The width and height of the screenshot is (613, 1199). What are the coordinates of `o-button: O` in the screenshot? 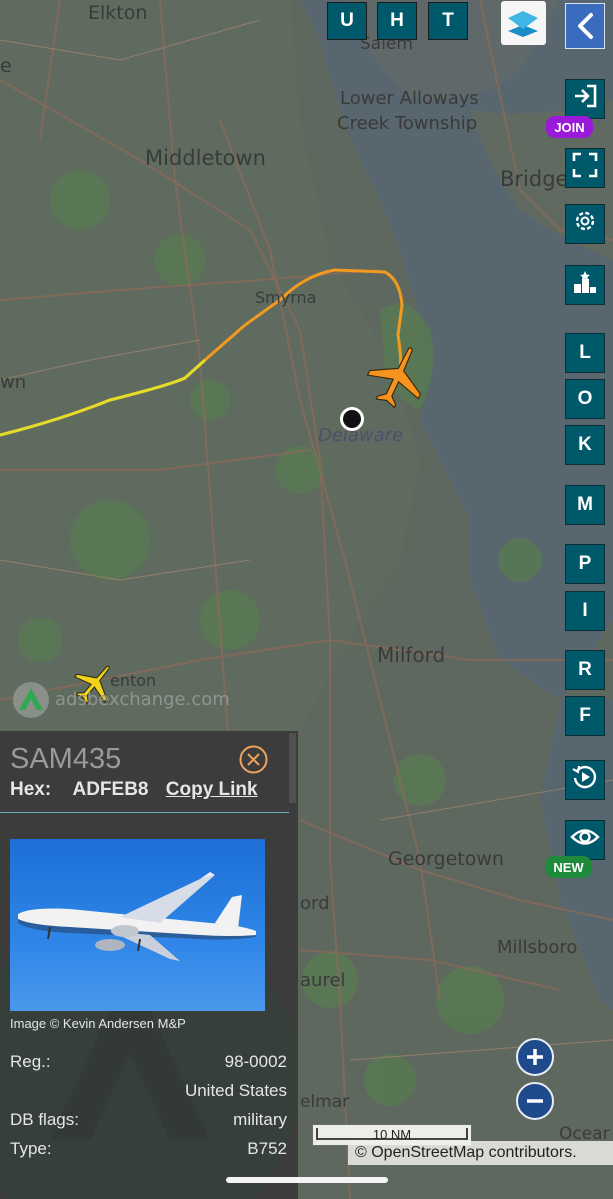 It's located at (585, 399).